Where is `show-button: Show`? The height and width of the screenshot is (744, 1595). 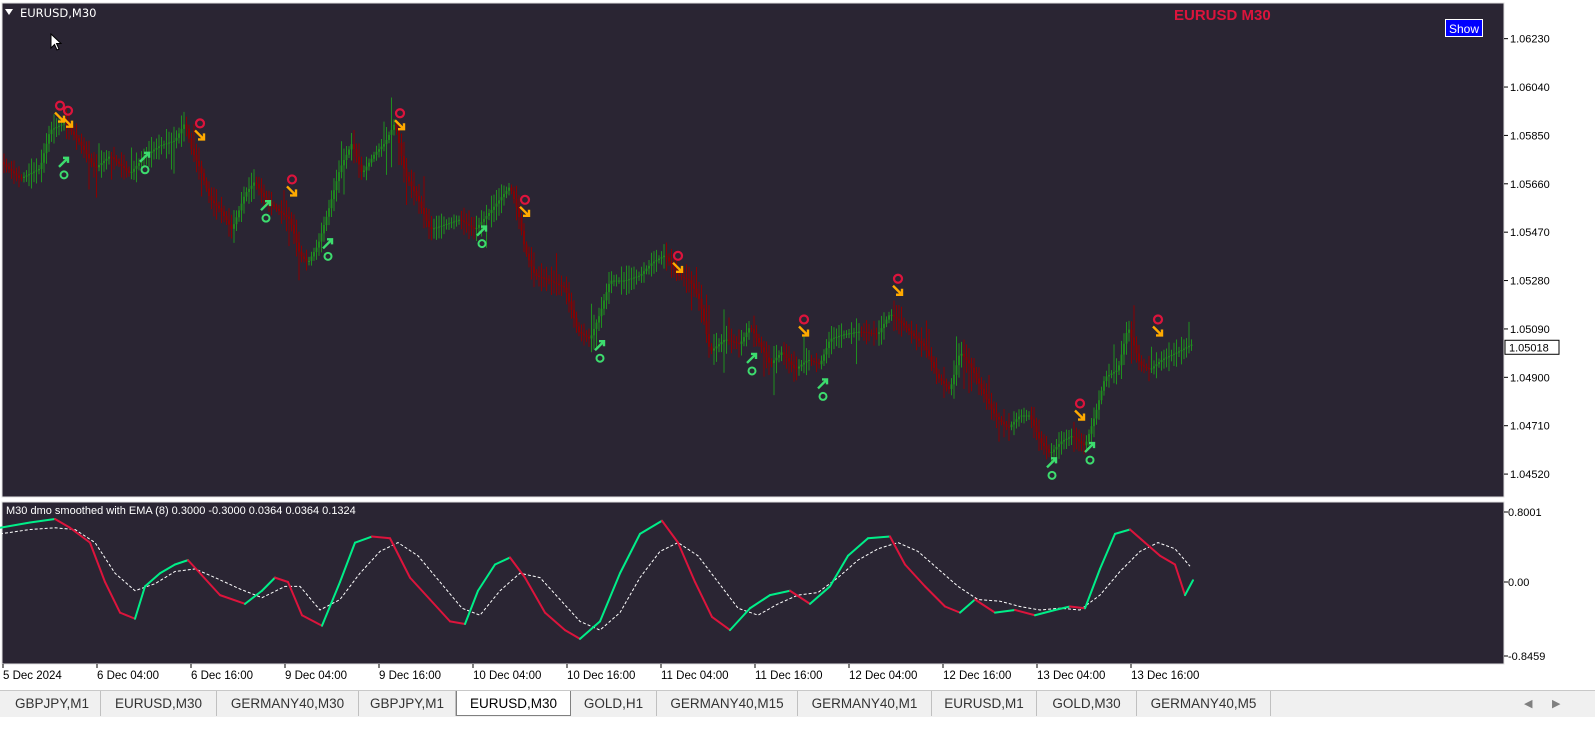 show-button: Show is located at coordinates (1464, 28).